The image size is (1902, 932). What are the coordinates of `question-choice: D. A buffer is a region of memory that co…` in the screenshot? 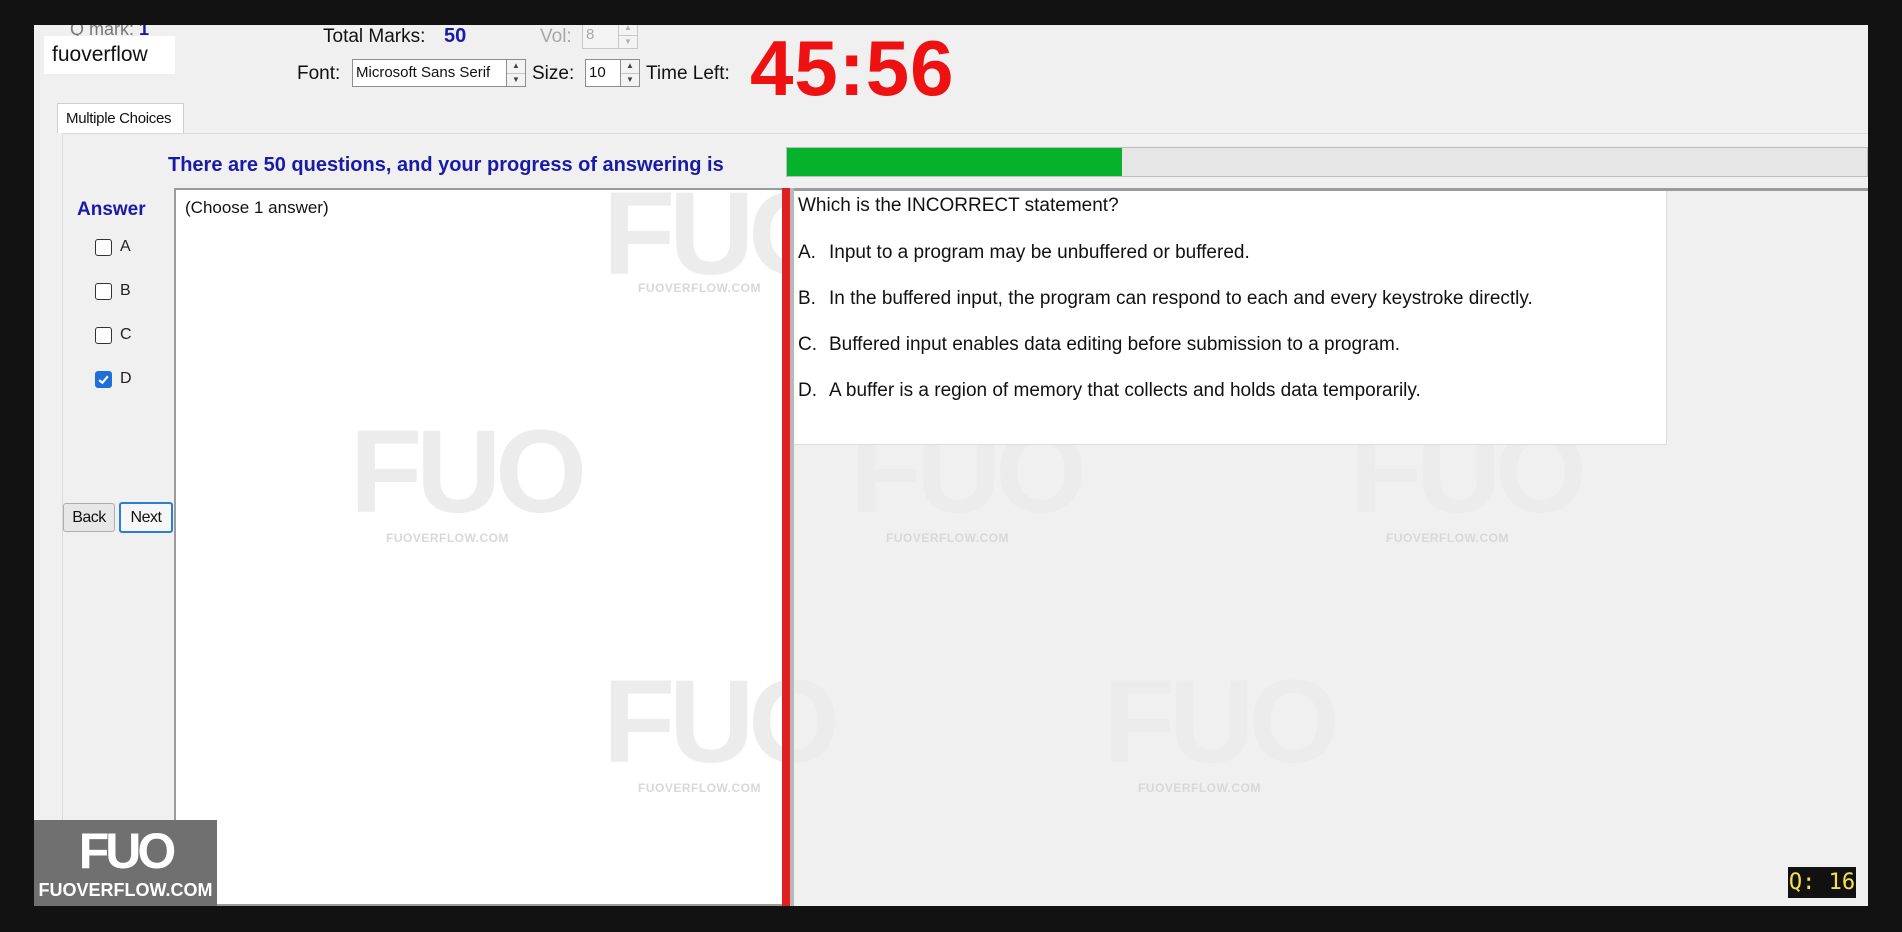 It's located at (1109, 391).